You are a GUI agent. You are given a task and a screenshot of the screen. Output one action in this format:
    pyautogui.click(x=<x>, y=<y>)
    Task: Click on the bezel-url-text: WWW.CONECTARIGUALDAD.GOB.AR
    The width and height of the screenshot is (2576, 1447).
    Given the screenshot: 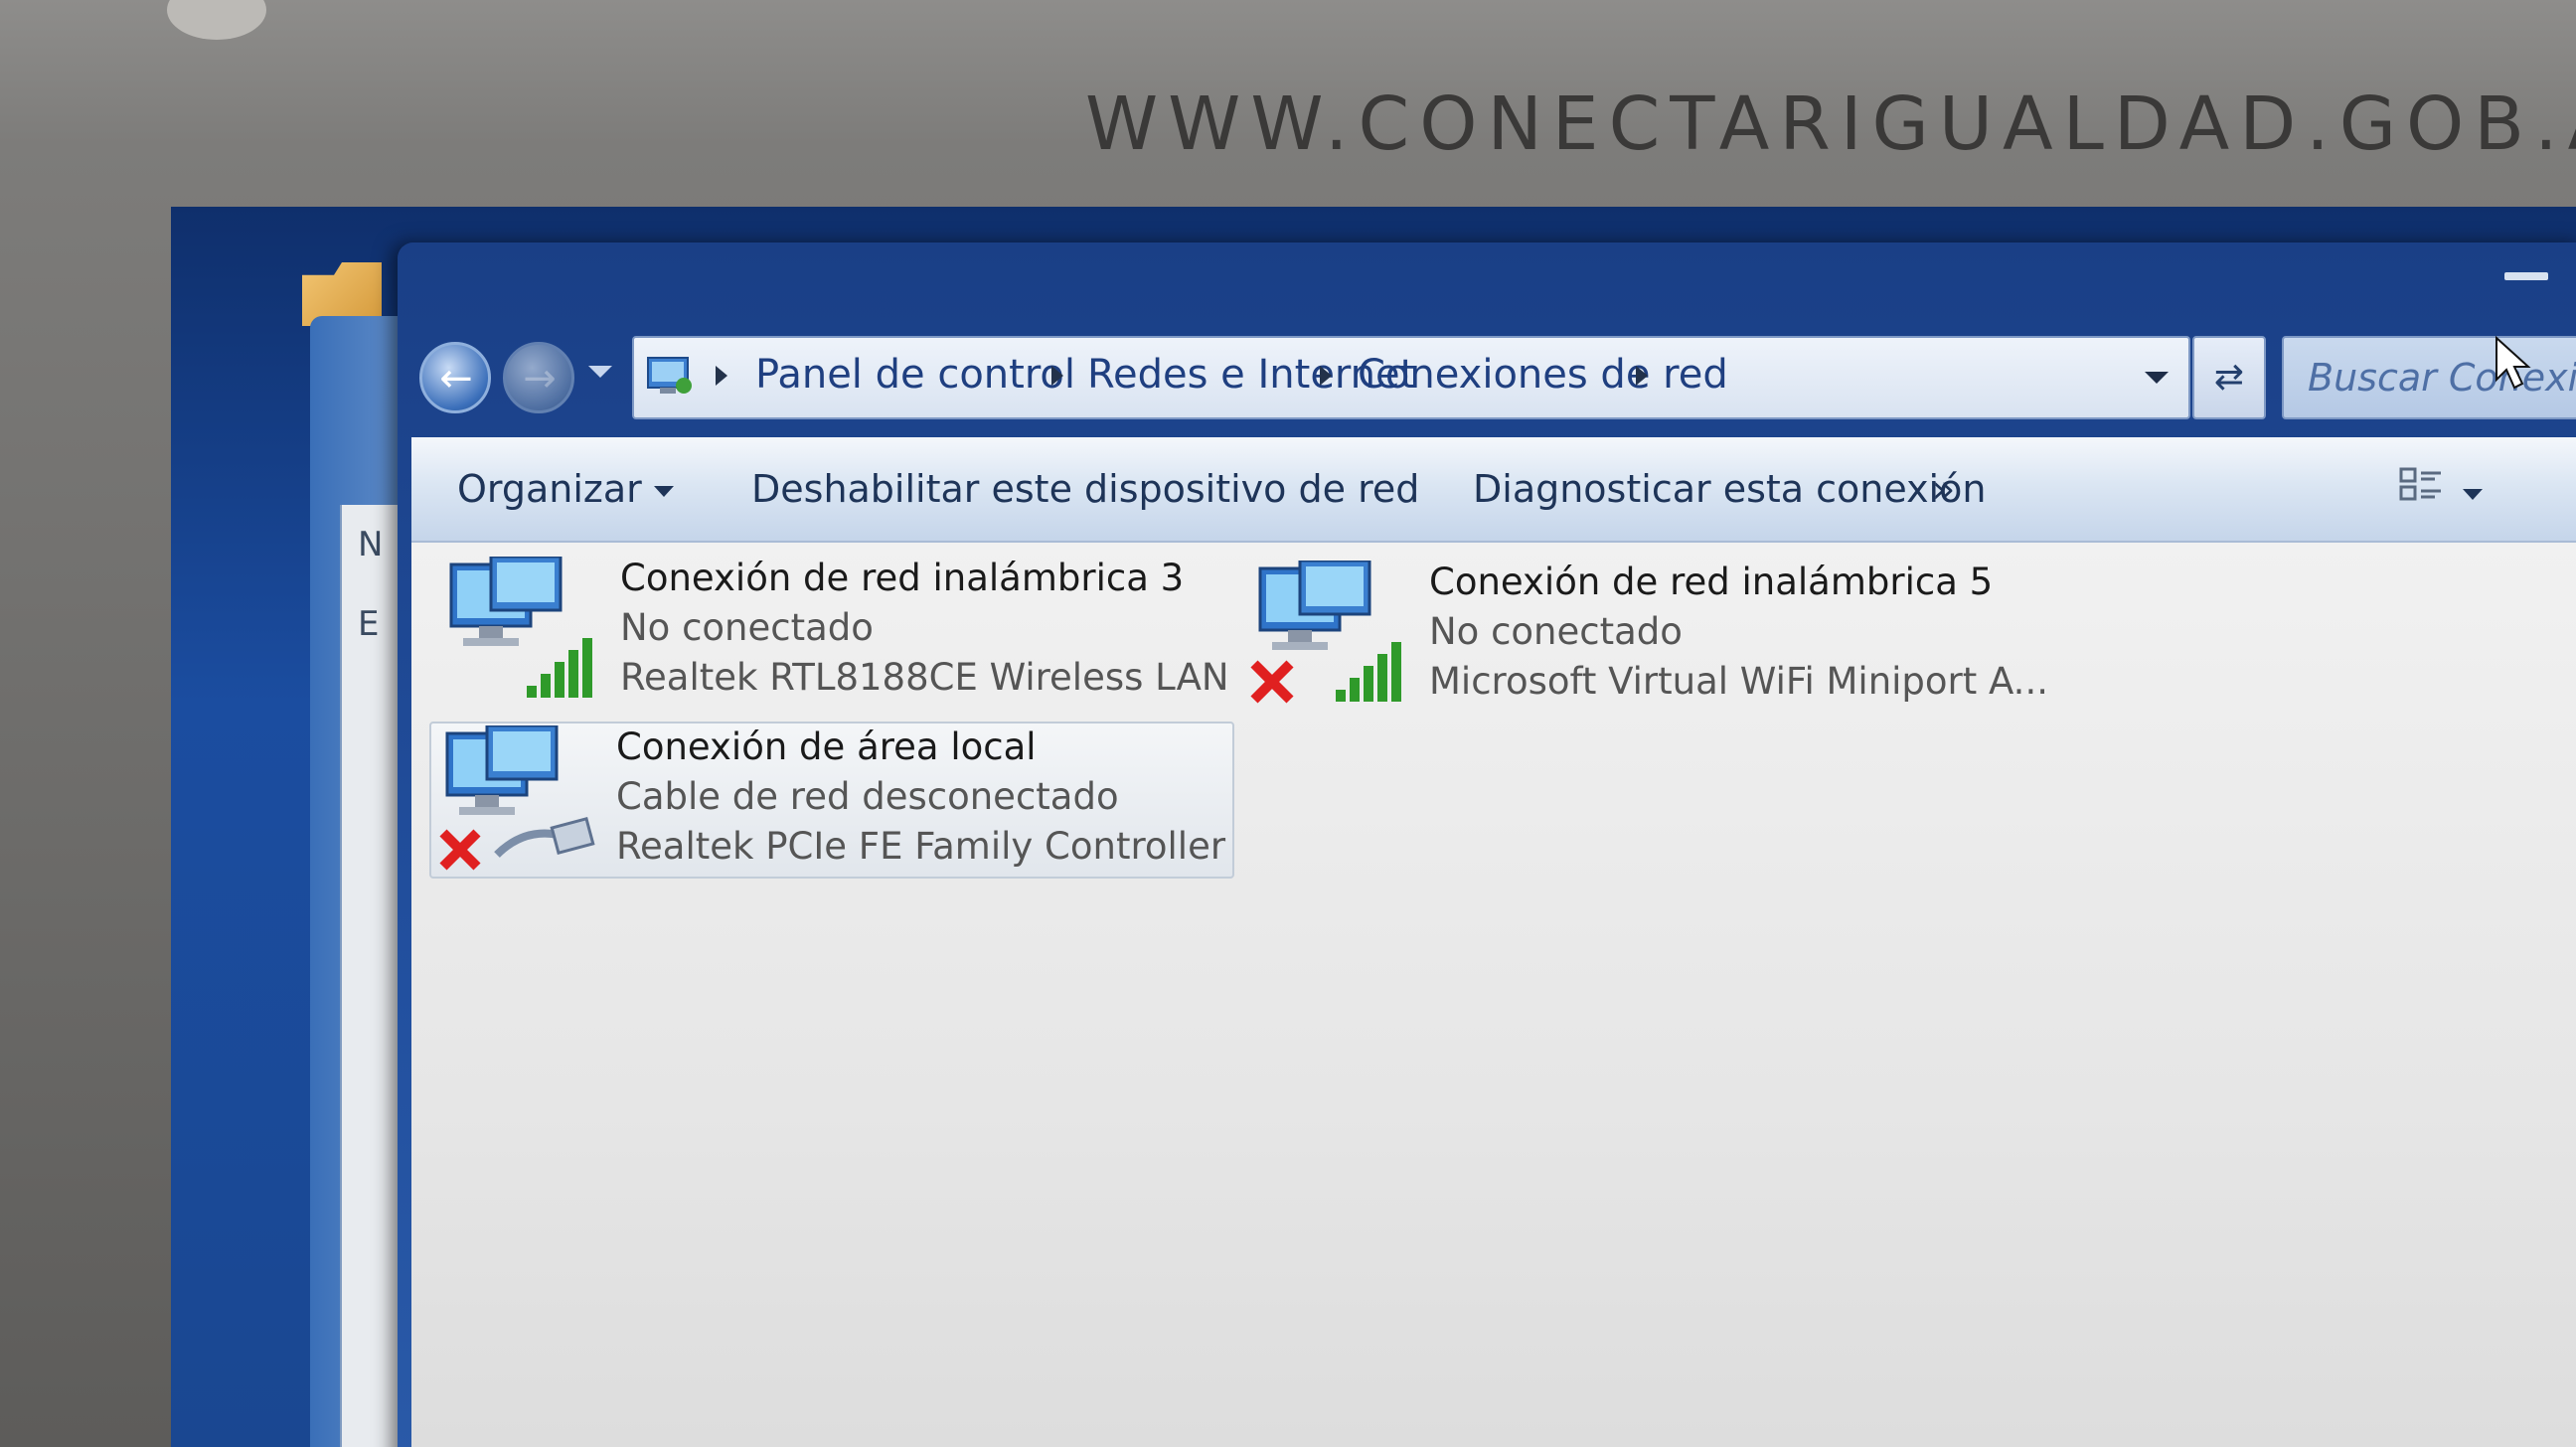 What is the action you would take?
    pyautogui.click(x=1830, y=124)
    